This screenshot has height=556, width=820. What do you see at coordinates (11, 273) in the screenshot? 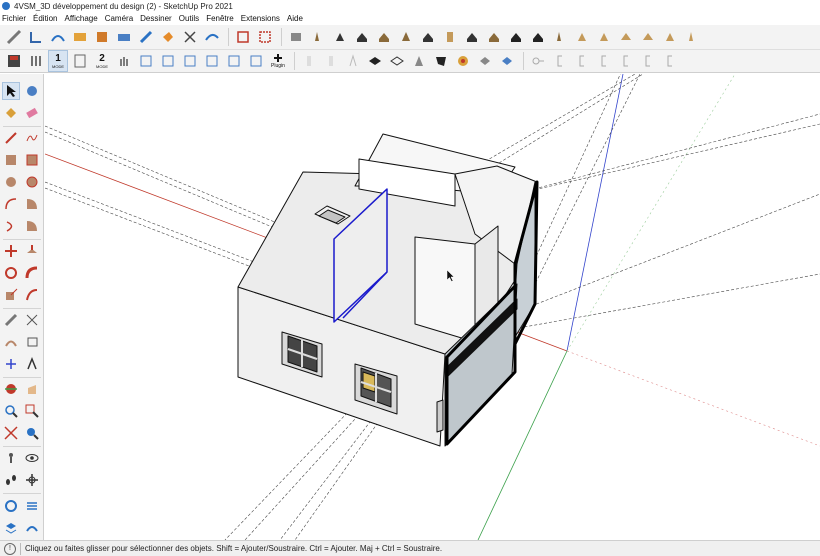
I see `rotate-tool` at bounding box center [11, 273].